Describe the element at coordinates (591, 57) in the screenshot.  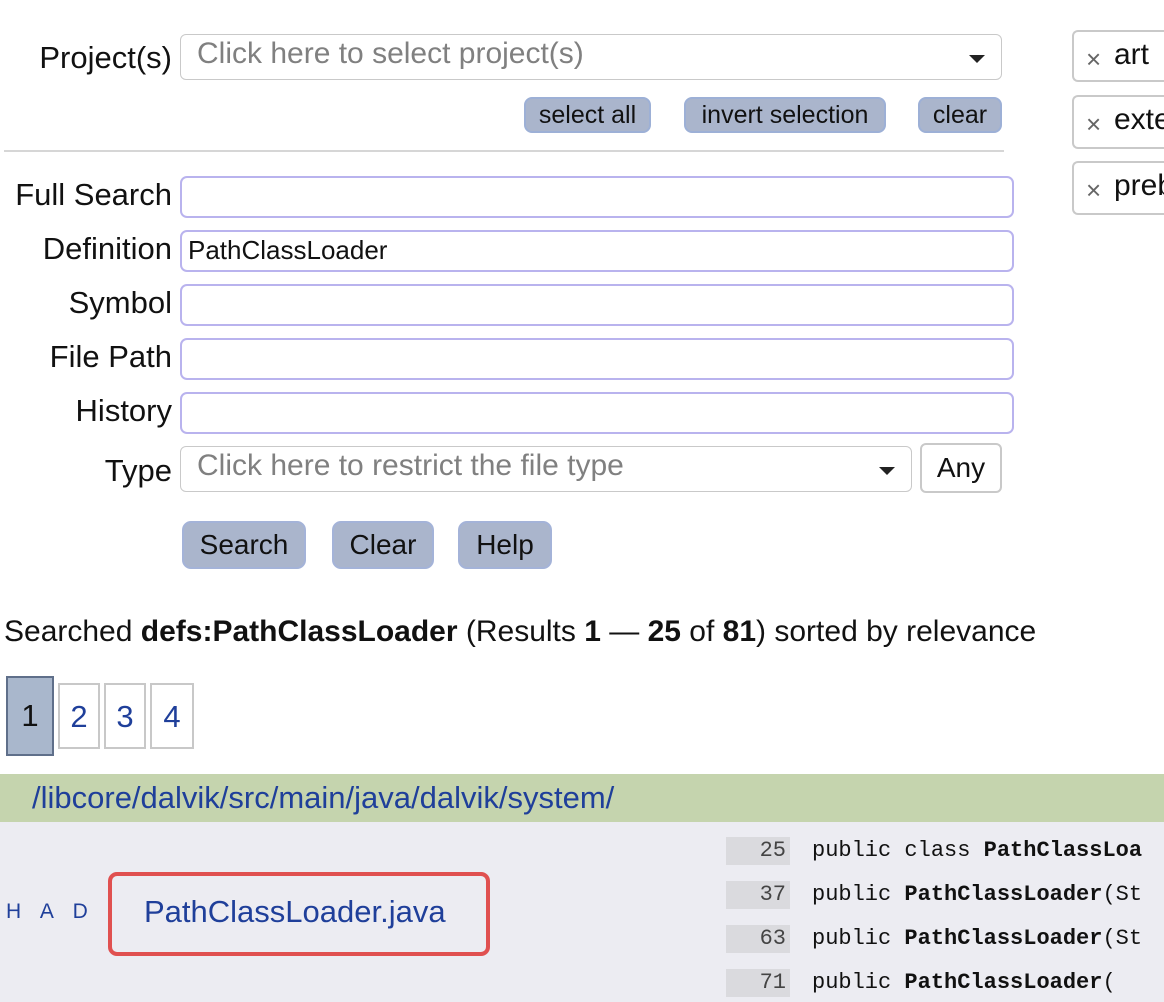
I see `project-select: Click here to select project(s)` at that location.